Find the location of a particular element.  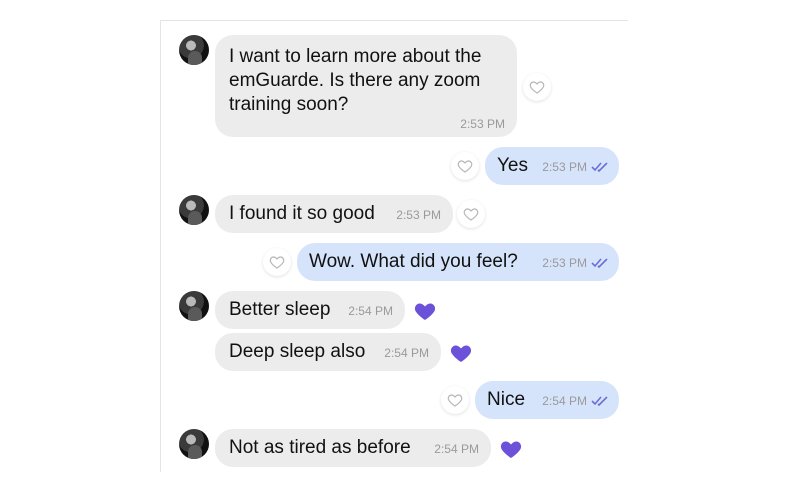

message-bubble-outgoing: Wow. What did you feel? 2:53 PM is located at coordinates (458, 262).